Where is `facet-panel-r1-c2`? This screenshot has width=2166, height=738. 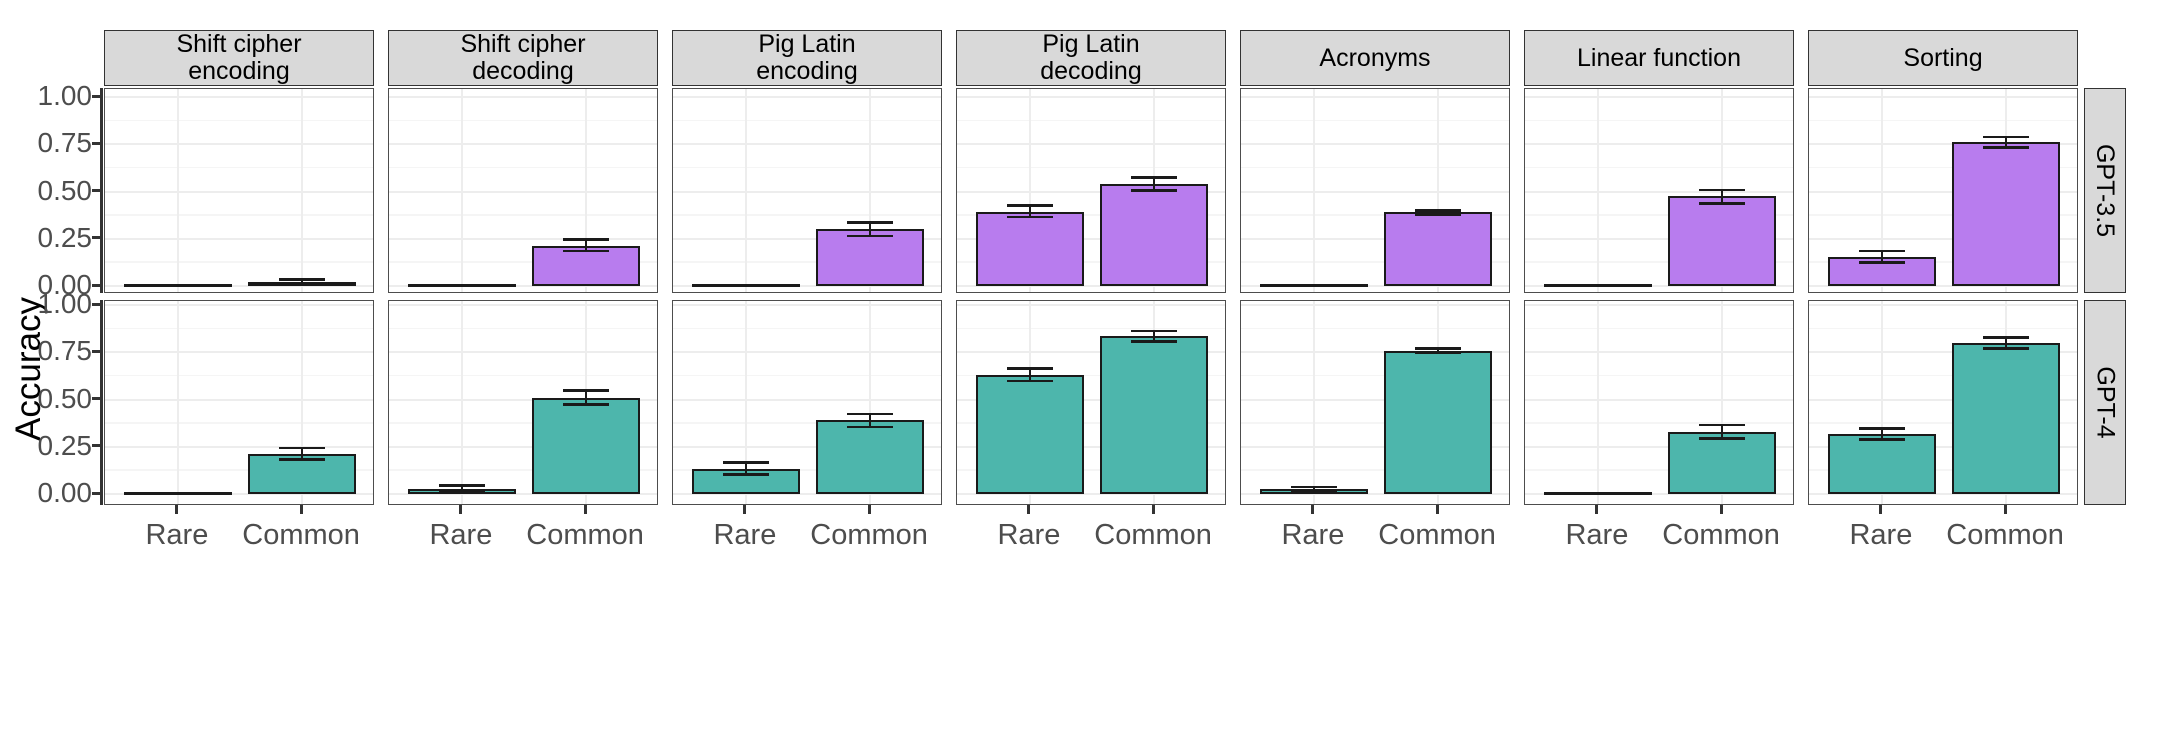 facet-panel-r1-c2 is located at coordinates (807, 402).